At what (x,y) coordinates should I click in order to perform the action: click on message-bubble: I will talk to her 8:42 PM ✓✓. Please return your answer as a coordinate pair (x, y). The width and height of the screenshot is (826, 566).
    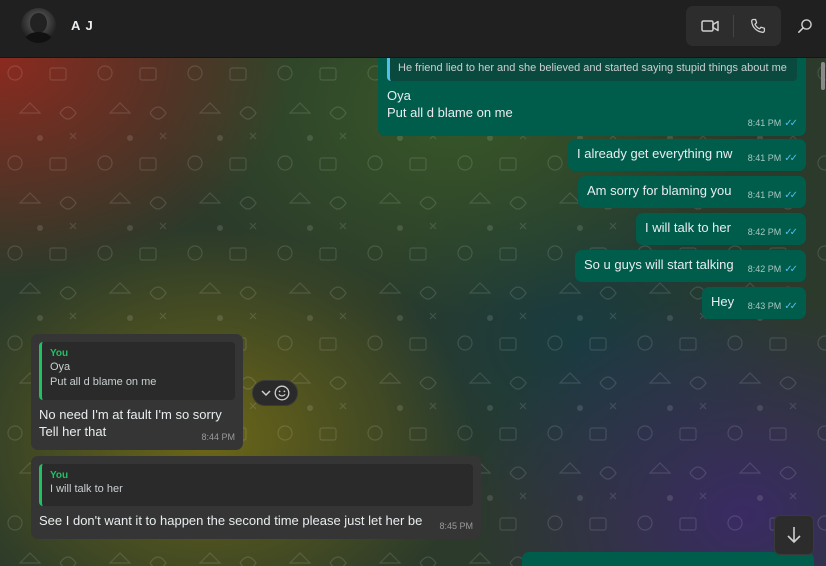
    Looking at the image, I should click on (721, 229).